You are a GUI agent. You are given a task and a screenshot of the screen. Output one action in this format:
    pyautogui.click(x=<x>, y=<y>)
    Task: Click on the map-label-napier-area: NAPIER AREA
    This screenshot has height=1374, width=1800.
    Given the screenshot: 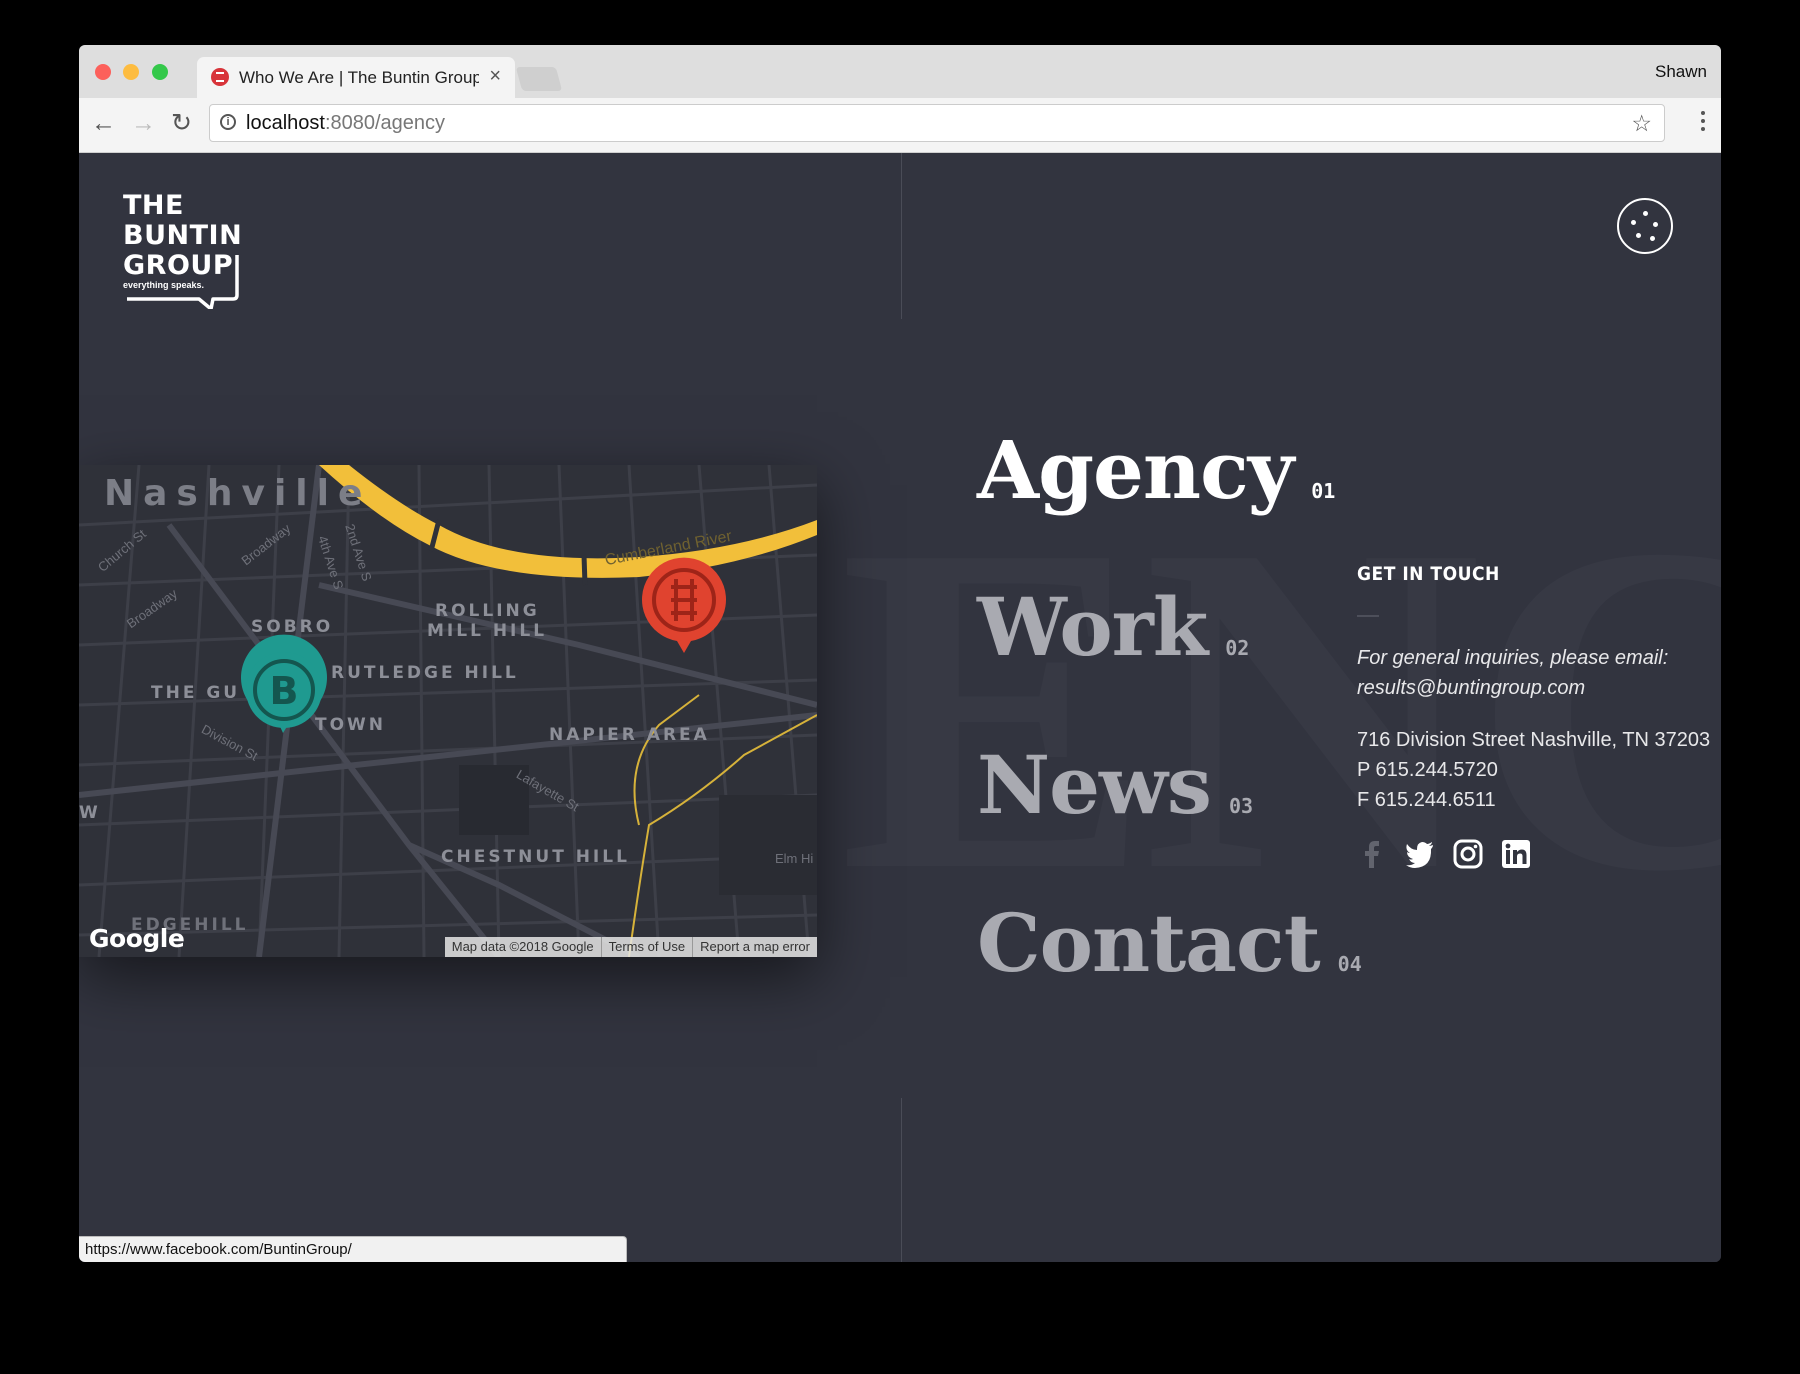 What is the action you would take?
    pyautogui.click(x=629, y=735)
    